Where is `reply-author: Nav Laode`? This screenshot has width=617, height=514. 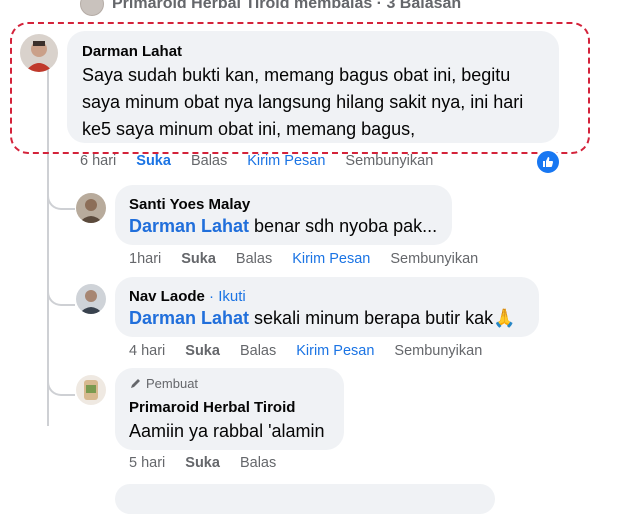 reply-author: Nav Laode is located at coordinates (167, 296).